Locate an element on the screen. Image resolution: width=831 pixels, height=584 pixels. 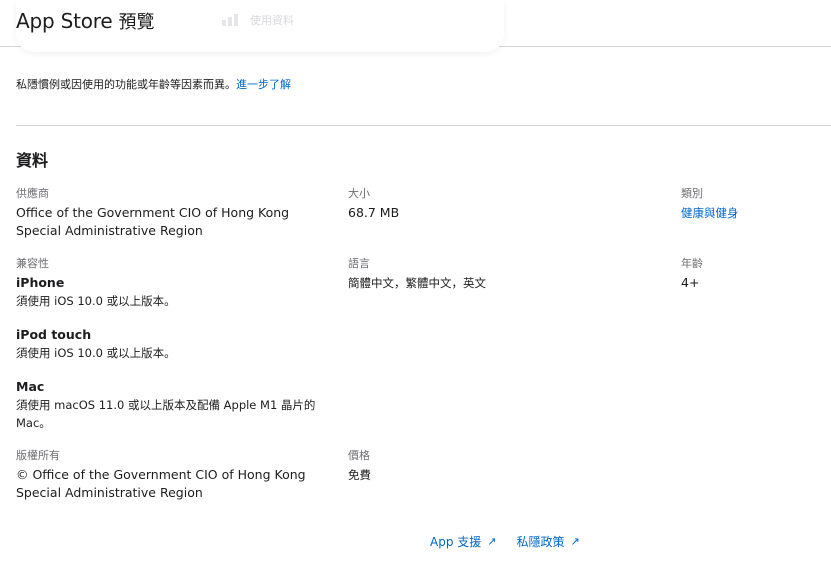
usage-data-label: 使用資料 is located at coordinates (272, 20).